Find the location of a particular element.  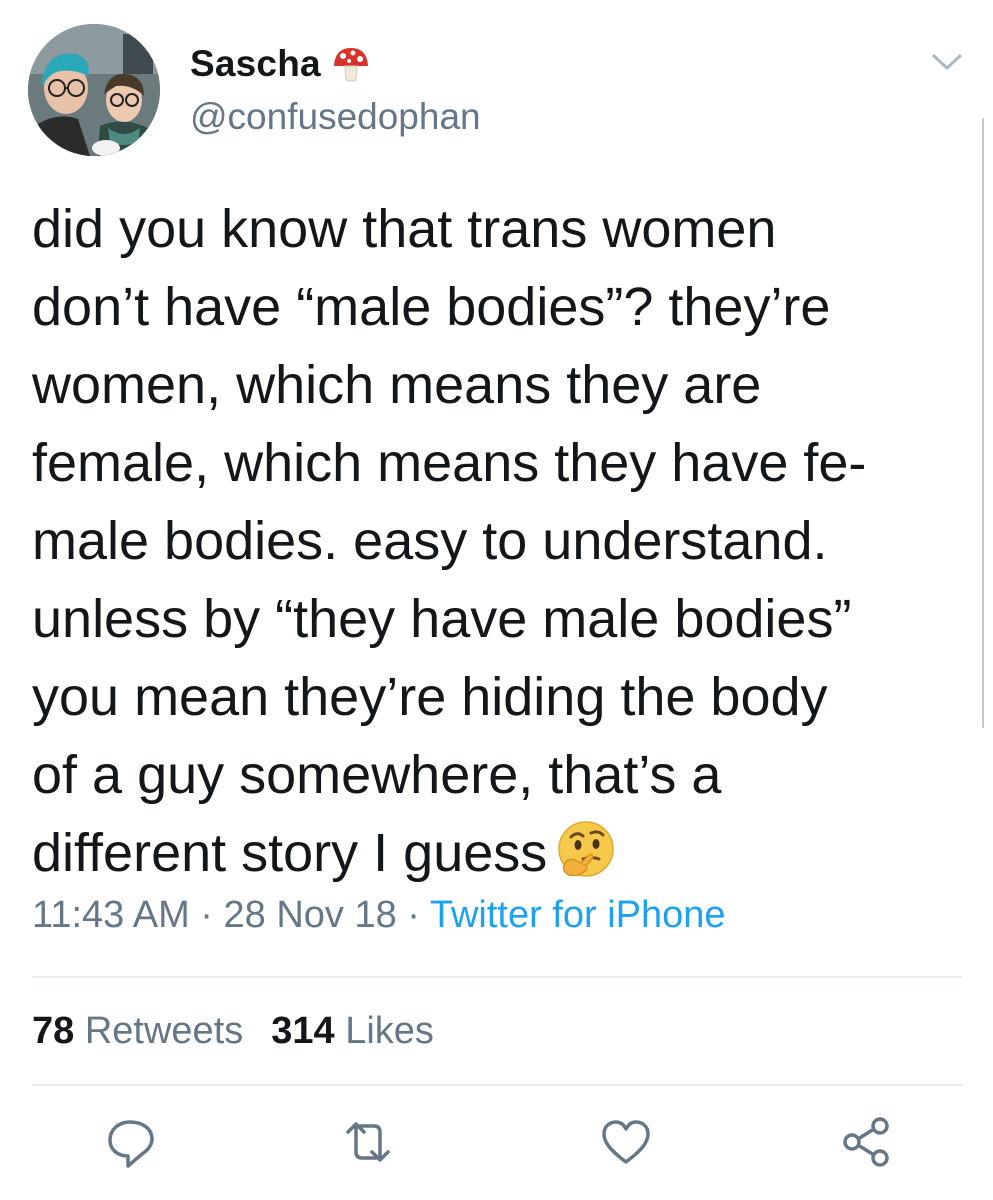

mushroom-icon is located at coordinates (351, 64).